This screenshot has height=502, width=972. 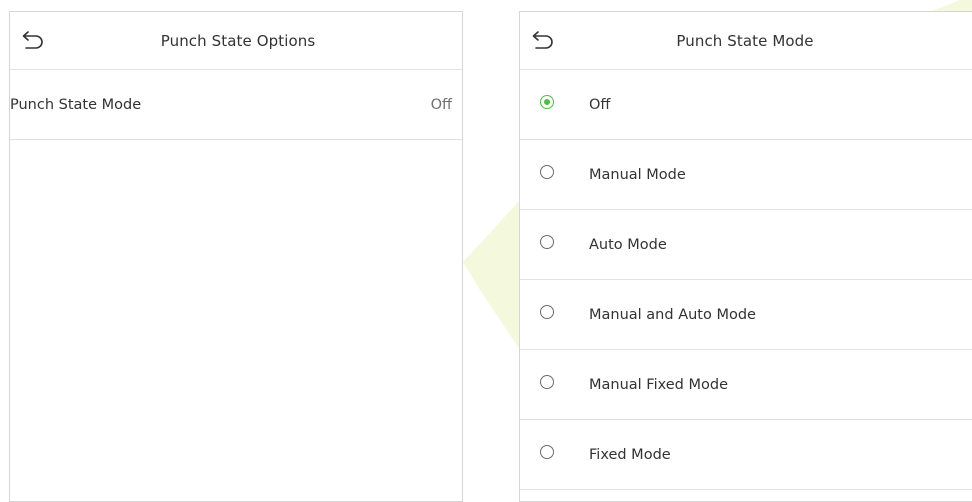 What do you see at coordinates (746, 175) in the screenshot?
I see `radio-option-manual-mode: Manual Mode` at bounding box center [746, 175].